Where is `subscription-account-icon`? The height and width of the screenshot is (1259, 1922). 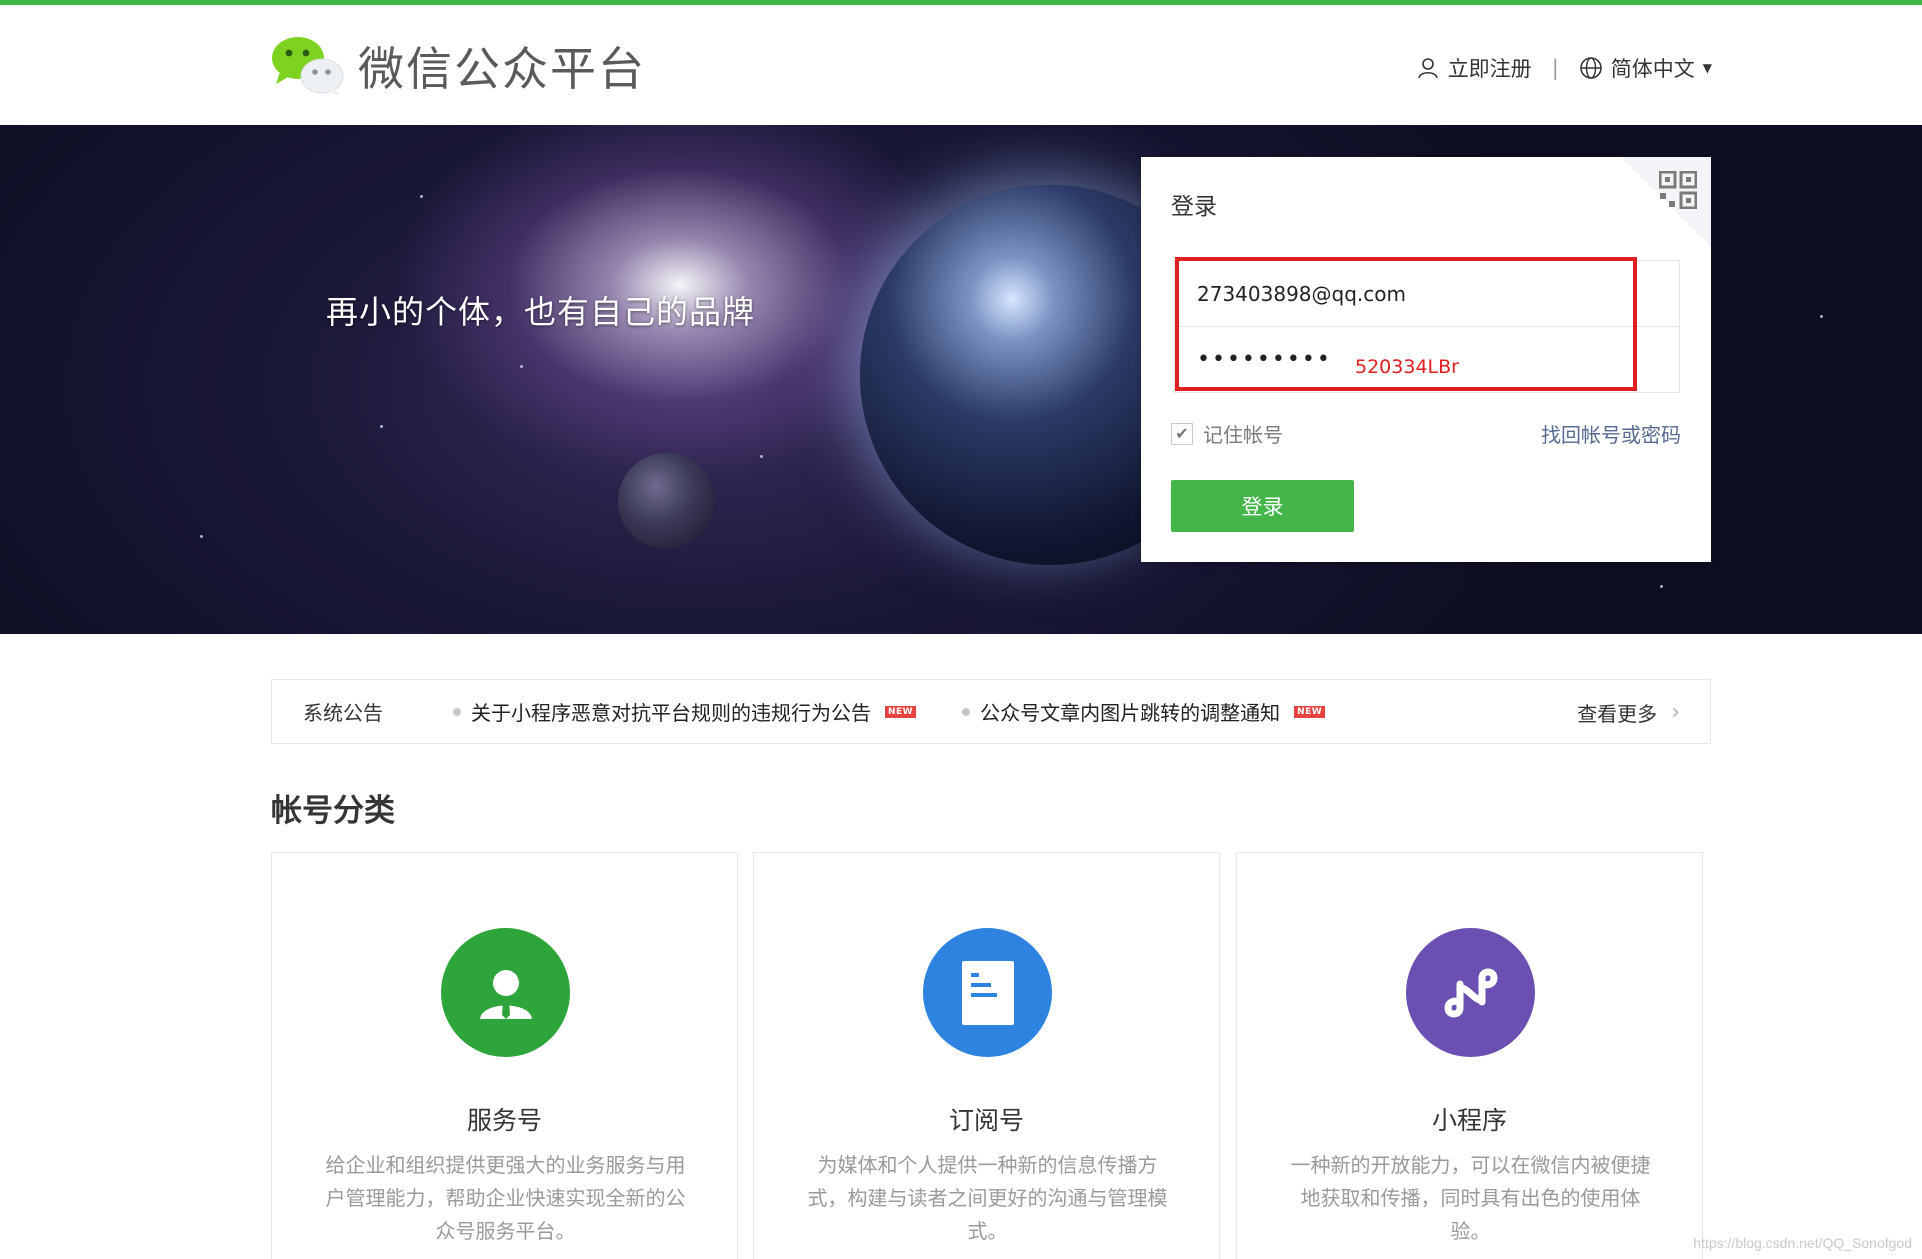 subscription-account-icon is located at coordinates (987, 992).